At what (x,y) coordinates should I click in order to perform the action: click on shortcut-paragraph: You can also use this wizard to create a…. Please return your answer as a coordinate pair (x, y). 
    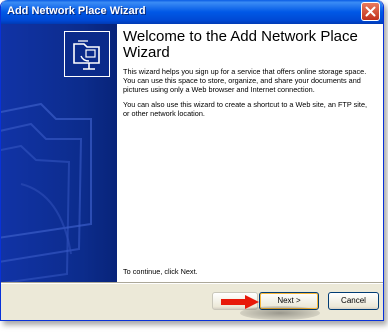
    Looking at the image, I should click on (245, 109).